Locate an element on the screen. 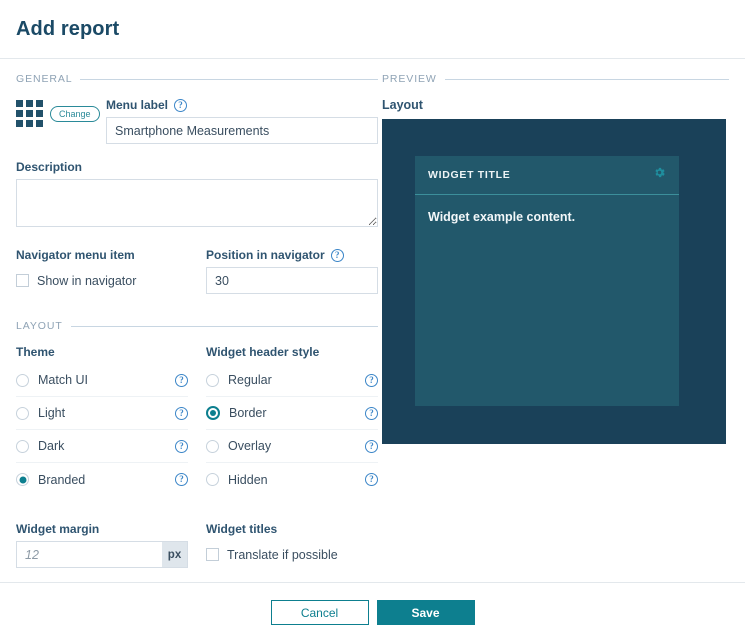 The image size is (745, 642). radio-option-match-ui: Match UI ? is located at coordinates (102, 380).